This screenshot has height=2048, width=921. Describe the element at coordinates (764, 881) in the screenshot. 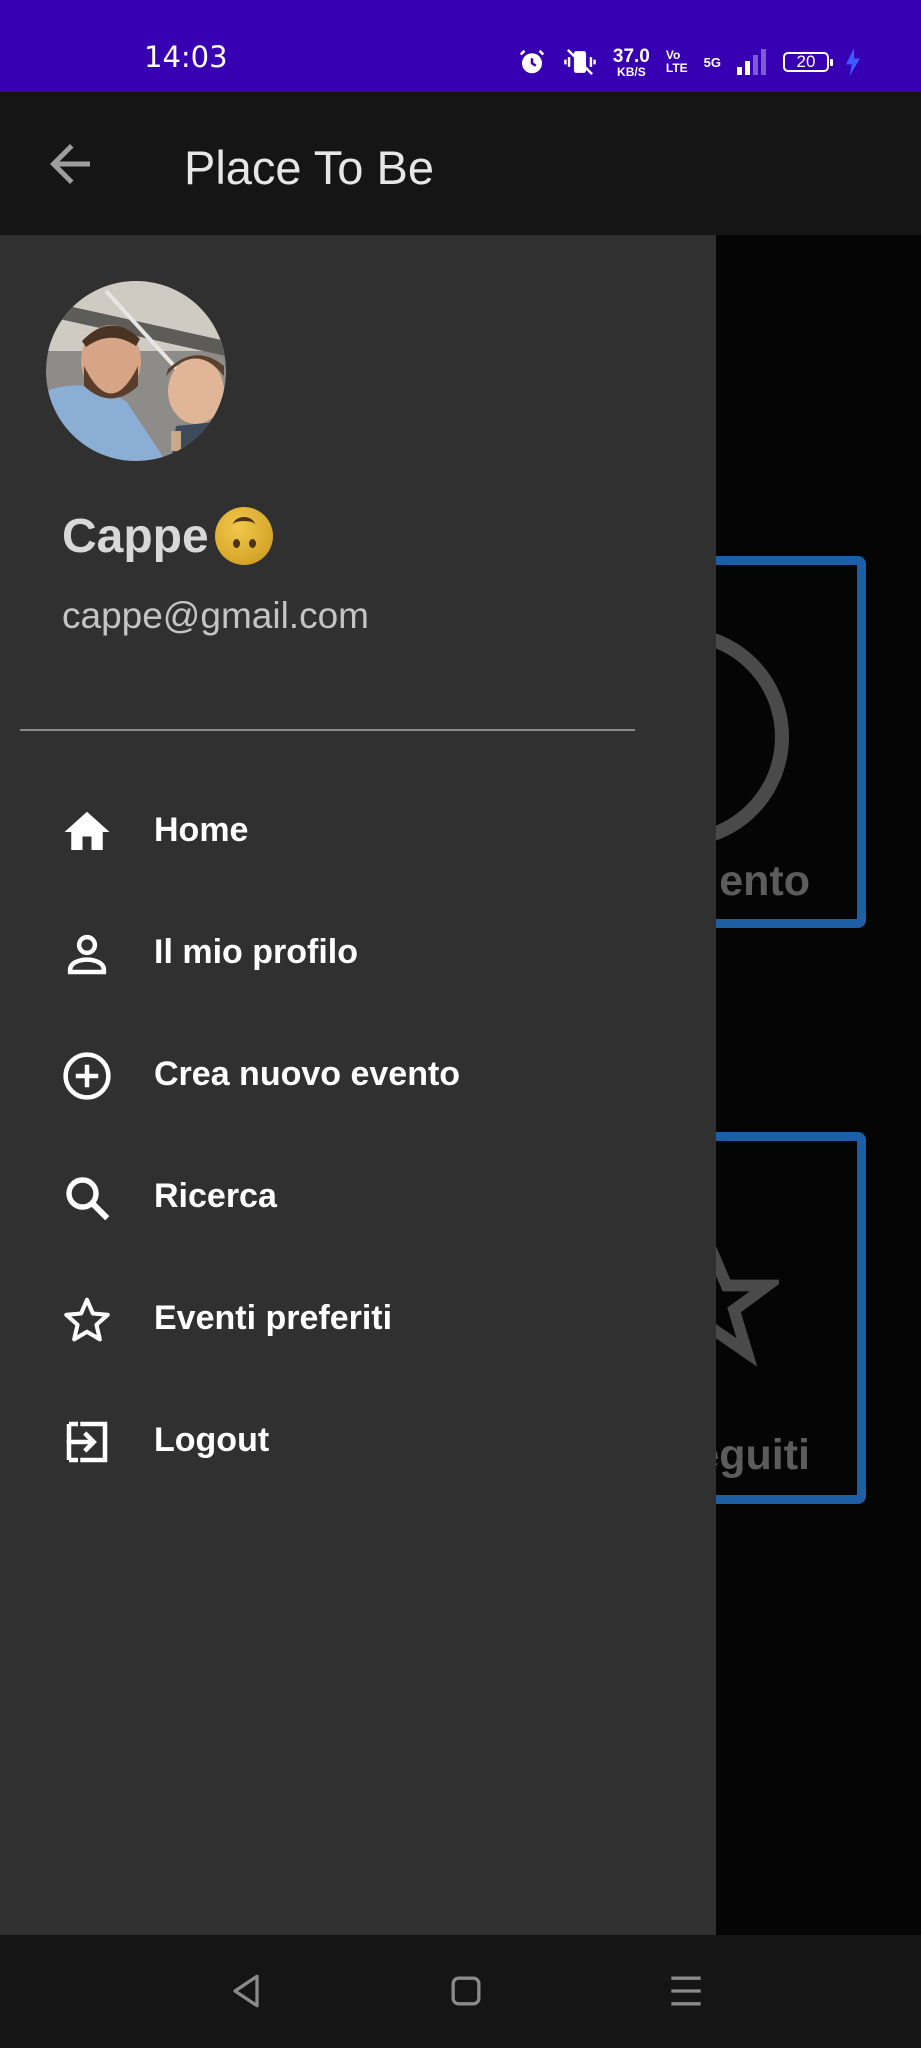

I see `create-event-card-label: ento` at that location.